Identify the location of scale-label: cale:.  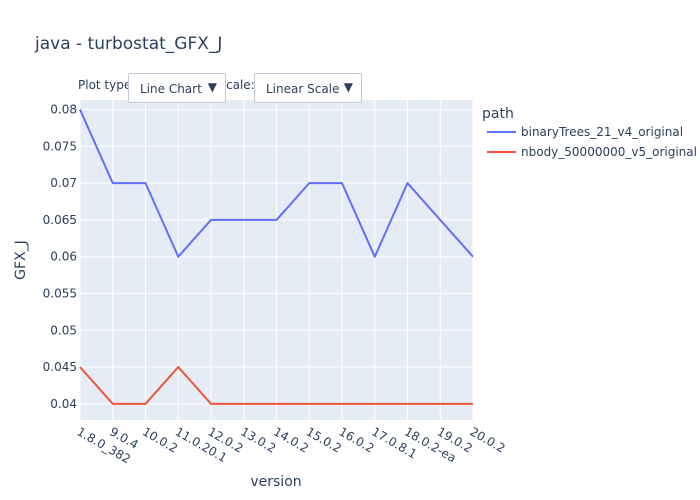
(240, 85).